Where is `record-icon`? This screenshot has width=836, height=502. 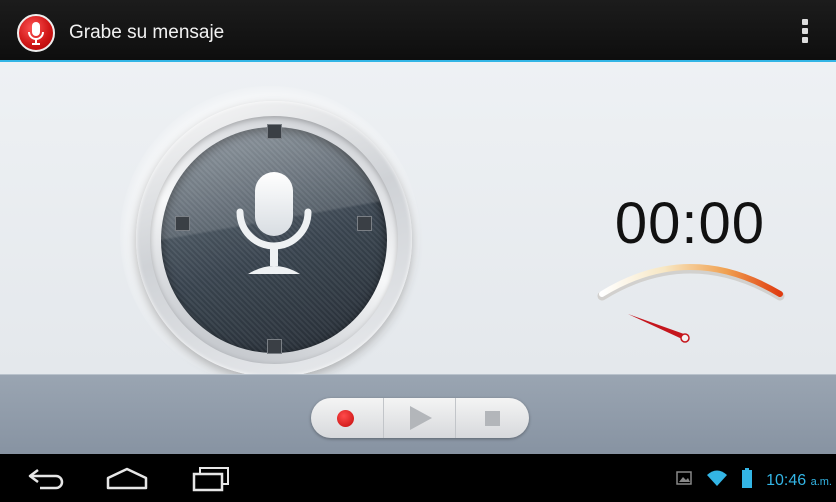
record-icon is located at coordinates (345, 418).